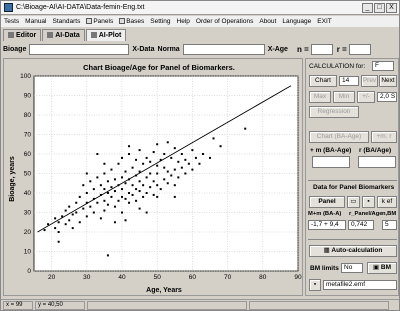  I want to click on tab-editor: Editor, so click(22, 35).